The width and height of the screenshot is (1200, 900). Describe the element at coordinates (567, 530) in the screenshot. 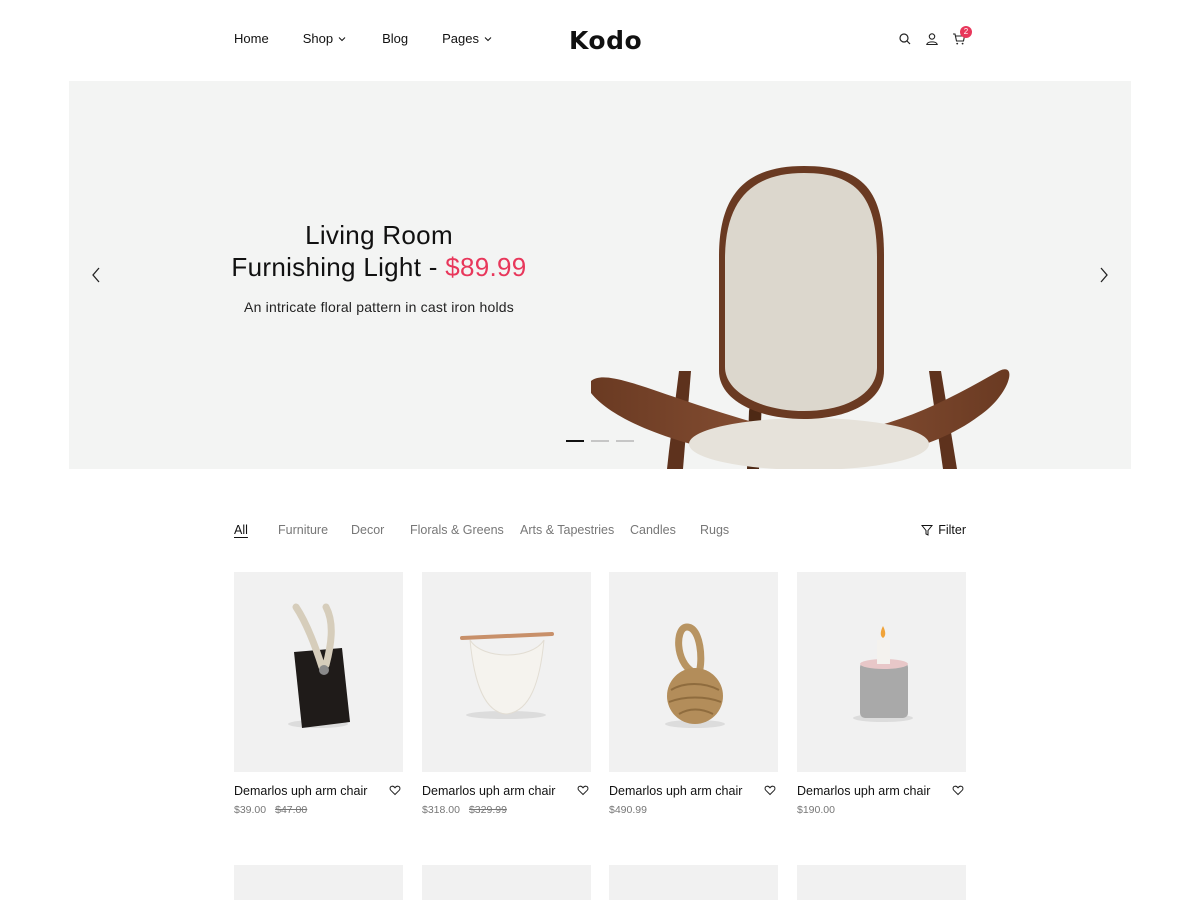

I see `filter-tab-arts: Arts & Tapestries` at that location.